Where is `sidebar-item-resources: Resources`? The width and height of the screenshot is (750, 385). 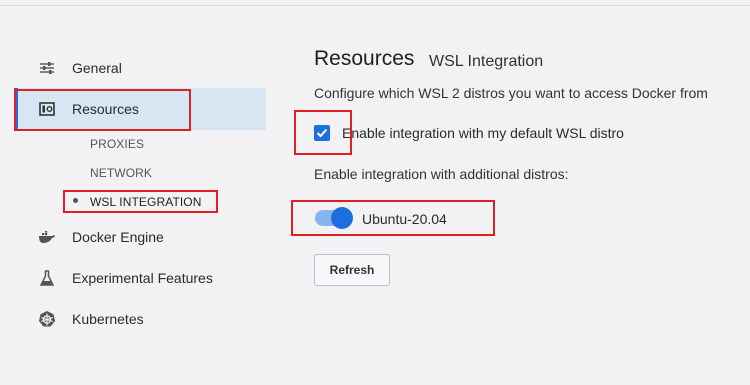 sidebar-item-resources: Resources is located at coordinates (140, 109).